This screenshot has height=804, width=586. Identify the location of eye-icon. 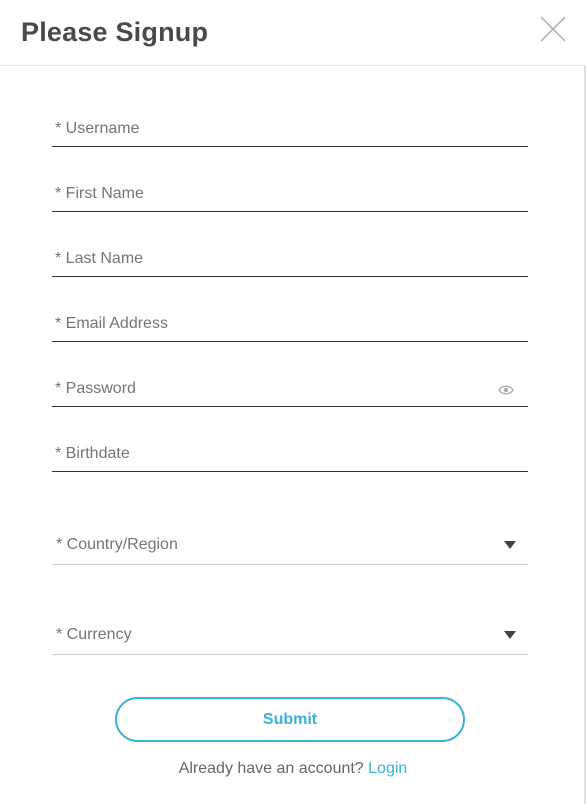
(506, 389).